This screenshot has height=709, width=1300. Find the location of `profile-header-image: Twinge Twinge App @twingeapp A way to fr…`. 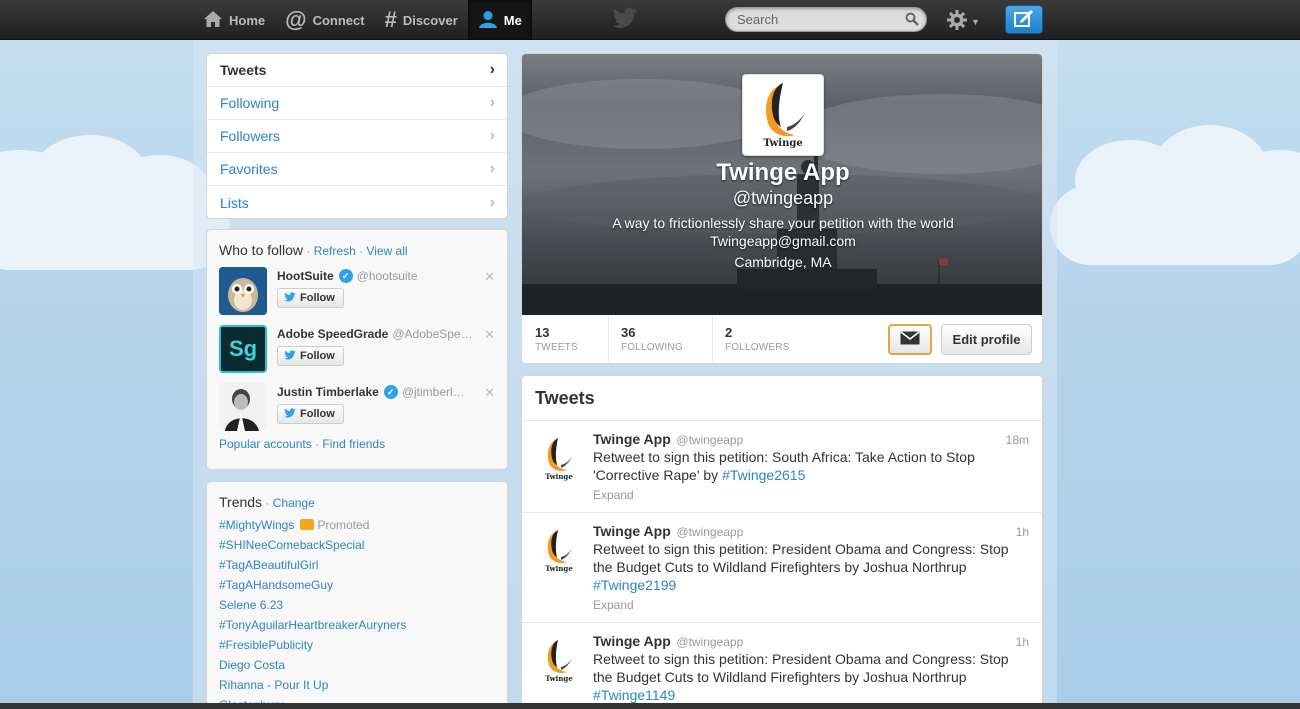

profile-header-image: Twinge Twinge App @twingeapp A way to fr… is located at coordinates (782, 184).